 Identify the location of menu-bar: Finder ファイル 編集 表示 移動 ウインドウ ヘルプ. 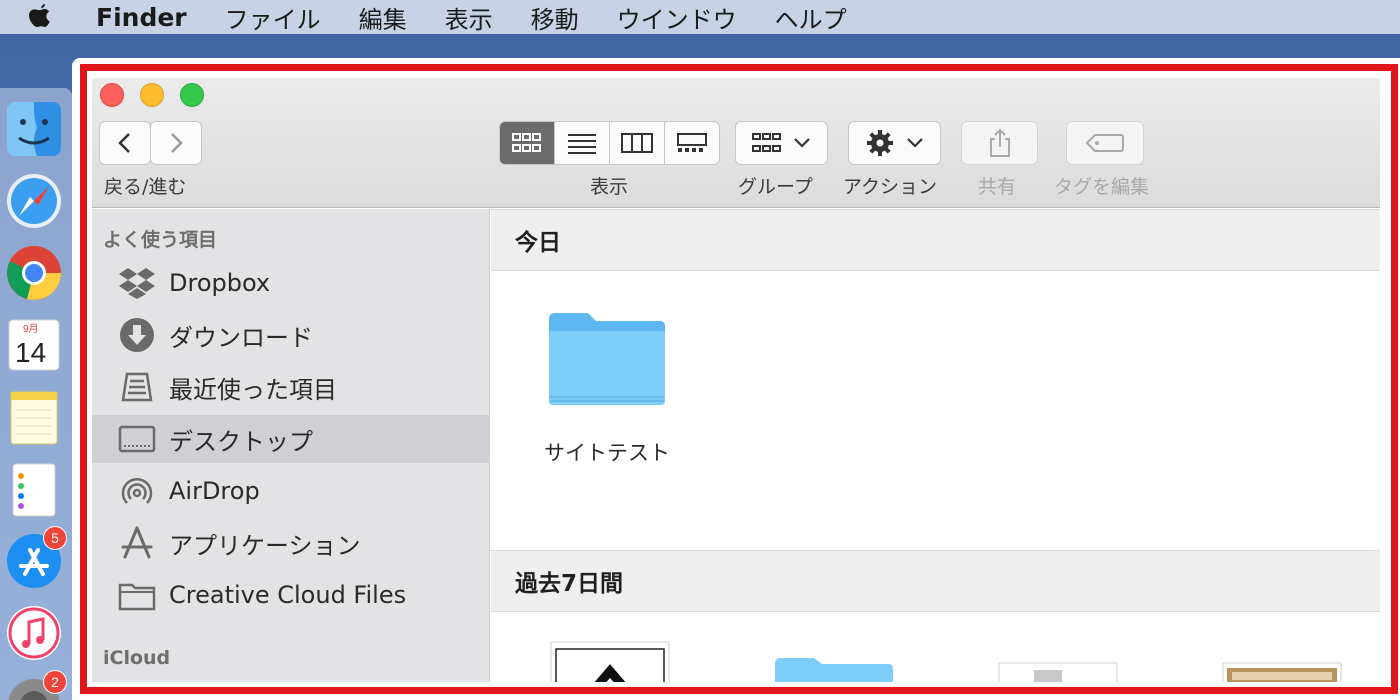
(700, 17).